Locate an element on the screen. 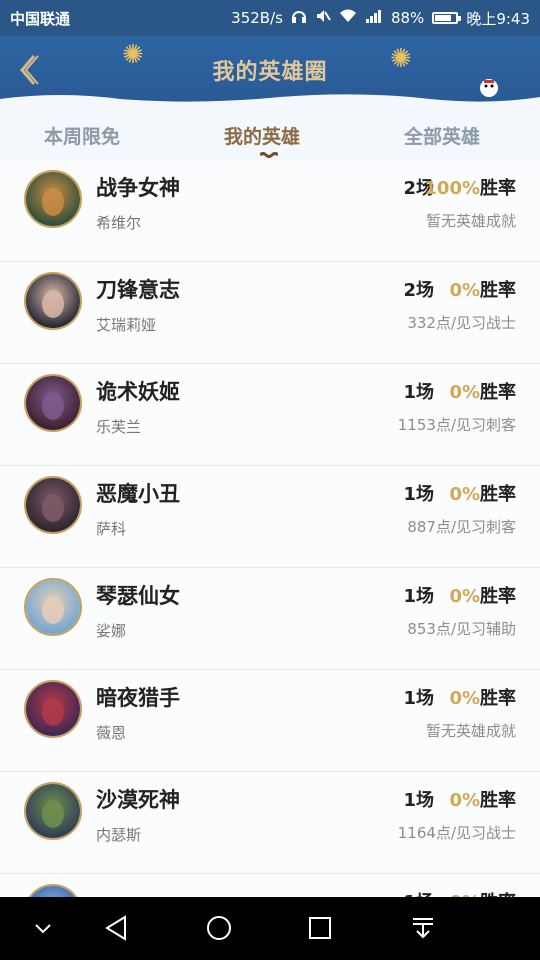 The height and width of the screenshot is (960, 540). recents-square-icon is located at coordinates (320, 928).